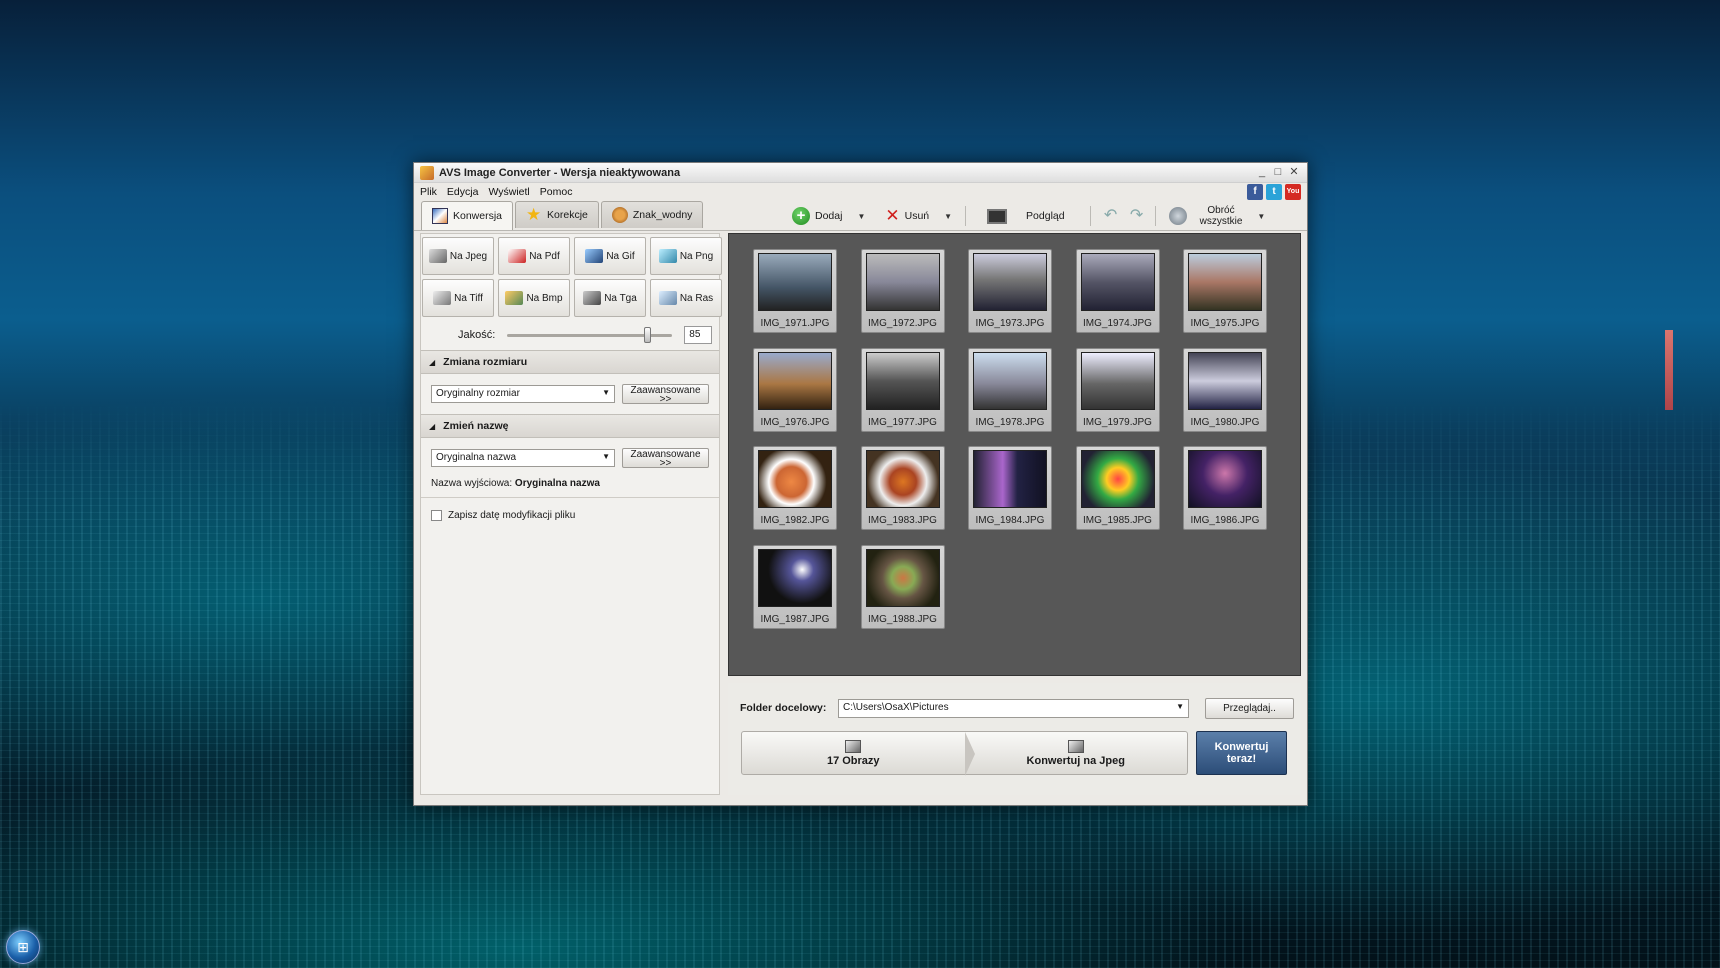 This screenshot has height=968, width=1720. I want to click on facebook-icon: f, so click(1255, 192).